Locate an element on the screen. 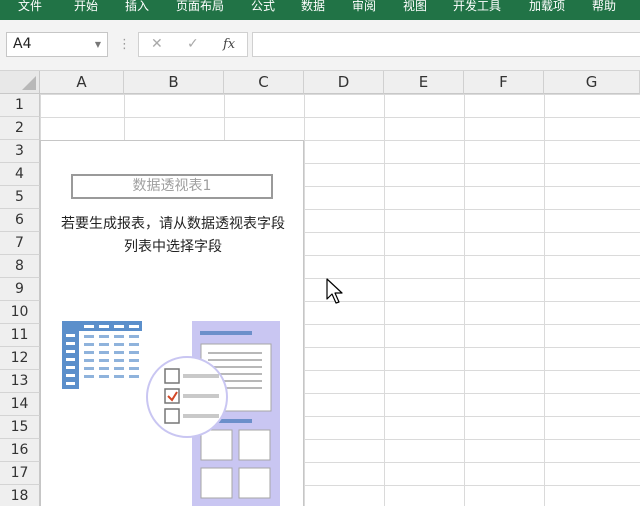 The height and width of the screenshot is (506, 640). row-header-15: 15 is located at coordinates (20, 427).